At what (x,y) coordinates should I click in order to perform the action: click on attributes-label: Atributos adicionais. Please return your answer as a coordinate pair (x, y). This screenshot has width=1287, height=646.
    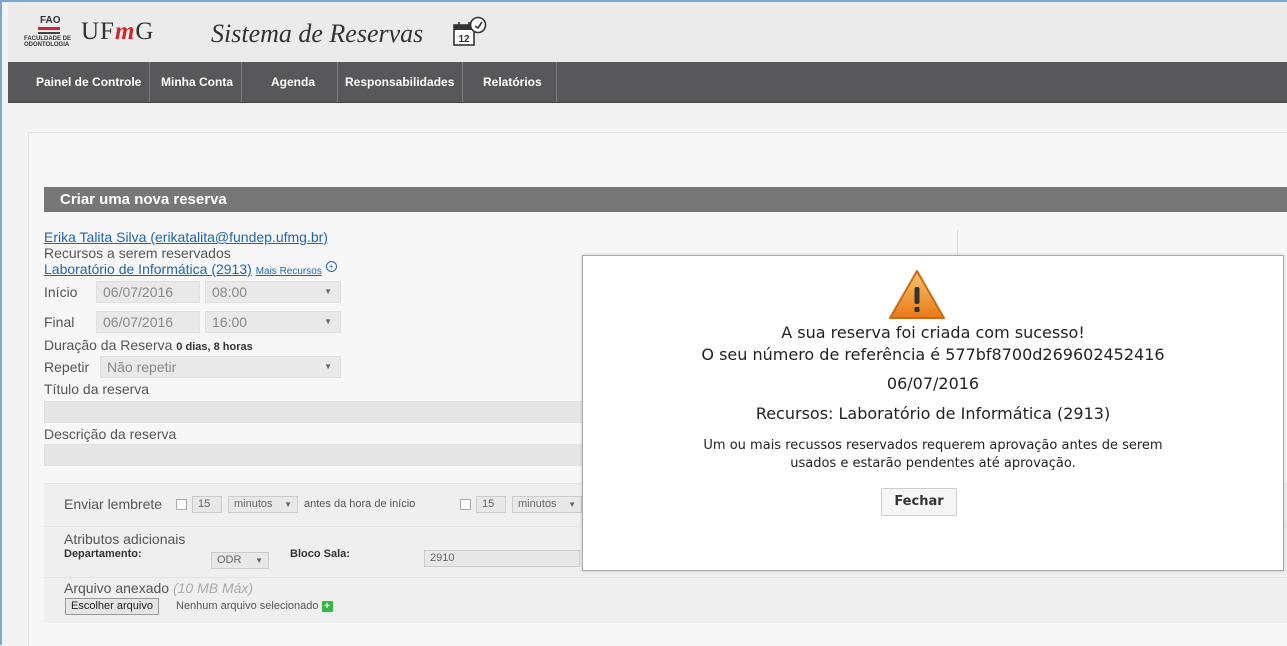
    Looking at the image, I should click on (125, 539).